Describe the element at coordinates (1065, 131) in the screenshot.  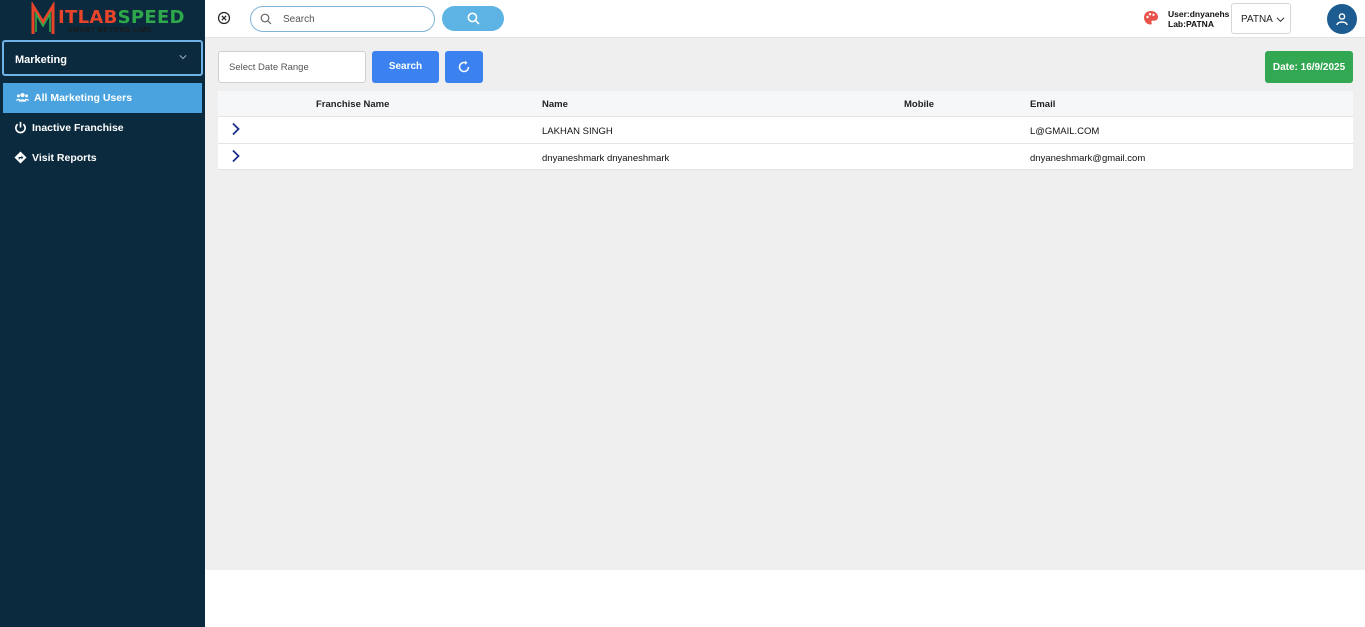
I see `cell-email: L@GMAIL.COM` at that location.